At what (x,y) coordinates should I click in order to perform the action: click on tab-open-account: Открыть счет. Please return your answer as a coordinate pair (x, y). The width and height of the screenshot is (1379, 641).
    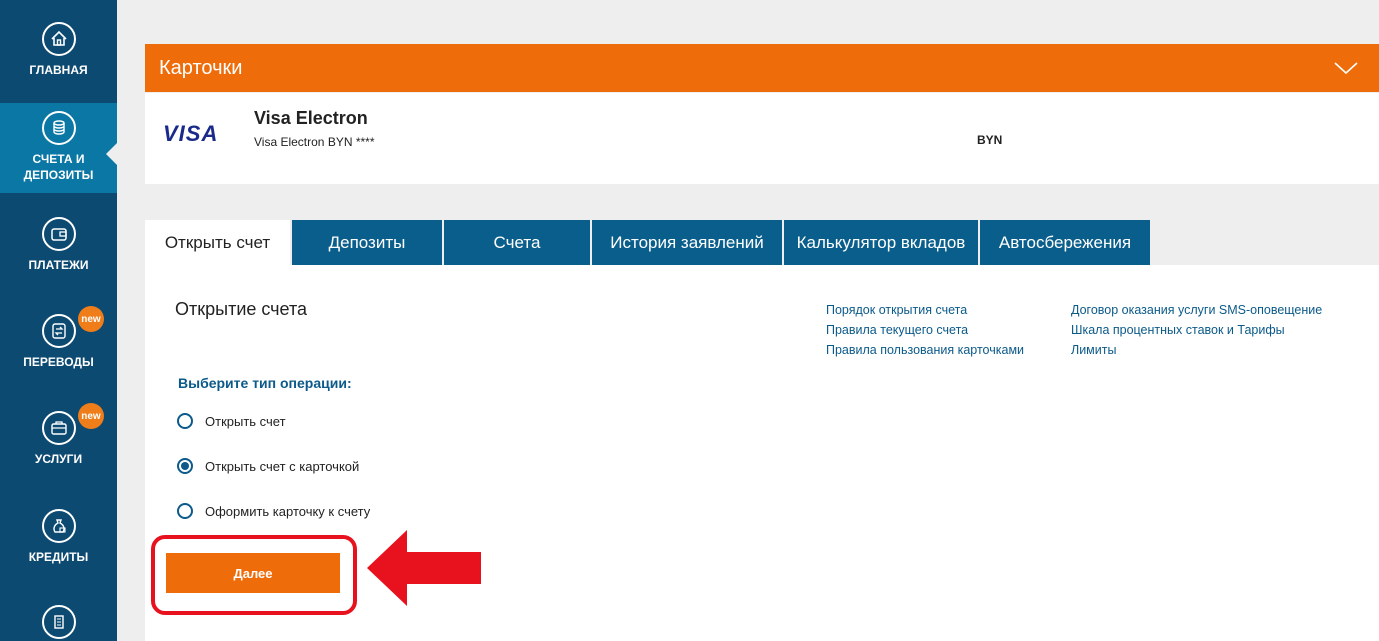
    Looking at the image, I should click on (217, 242).